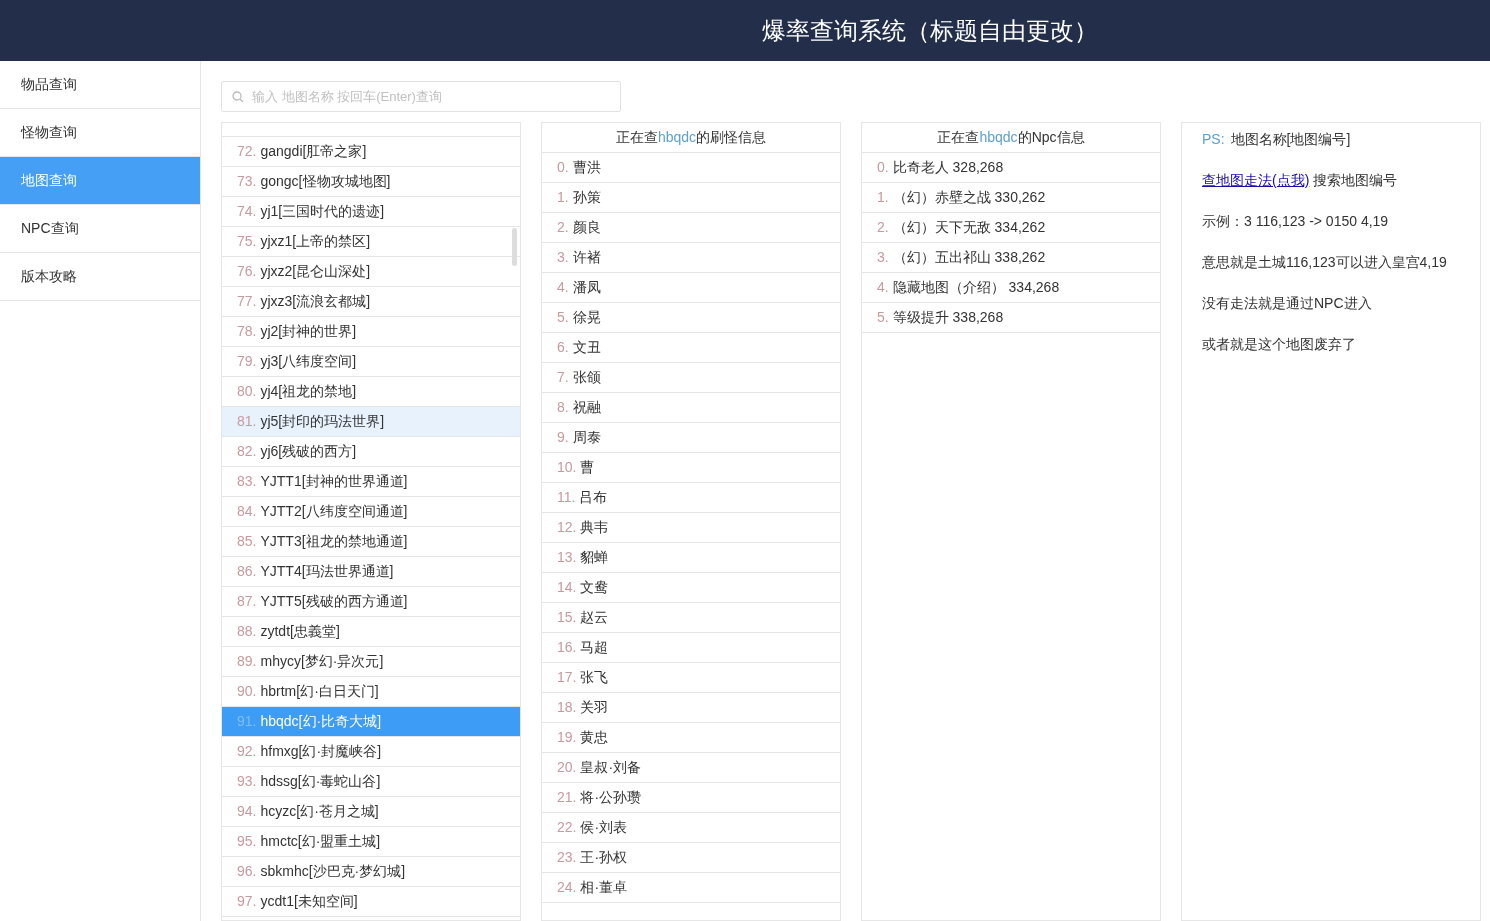  I want to click on item-index: 87., so click(247, 601).